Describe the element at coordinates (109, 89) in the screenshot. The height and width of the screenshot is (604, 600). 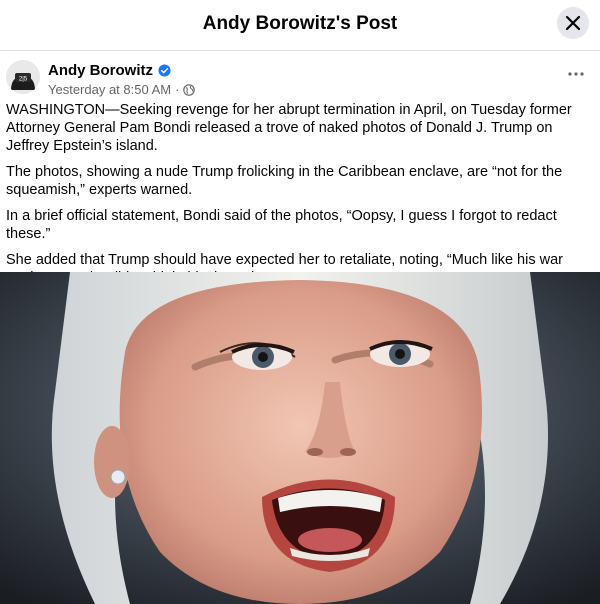
I see `post-timestamp: Yesterday at 8:50 AM` at that location.